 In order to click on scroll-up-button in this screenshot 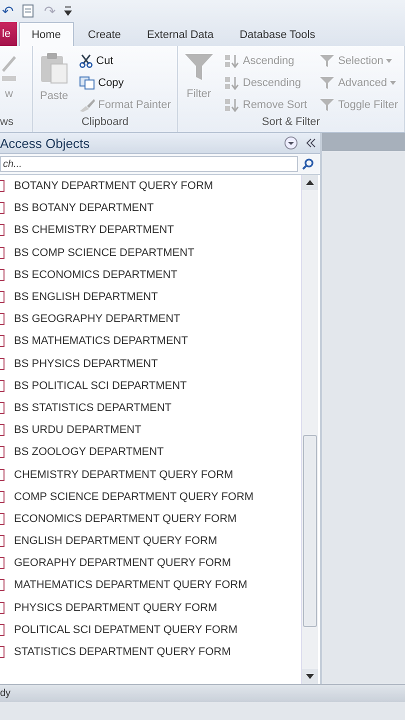, I will do `click(310, 182)`.